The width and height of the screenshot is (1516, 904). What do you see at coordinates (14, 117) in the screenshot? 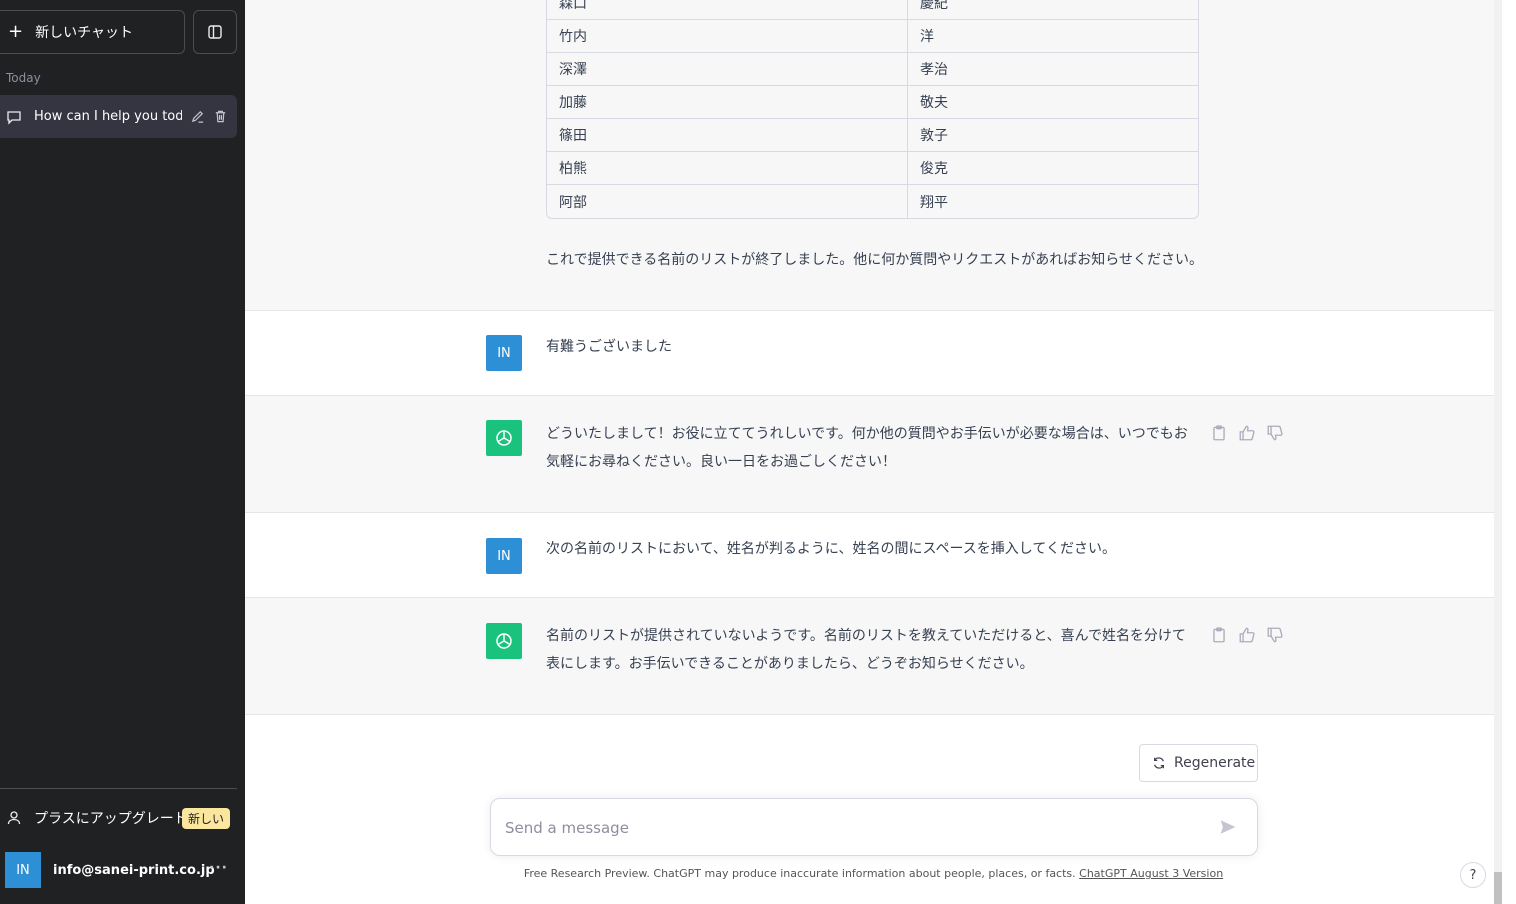
I see `chat-bubble-icon` at bounding box center [14, 117].